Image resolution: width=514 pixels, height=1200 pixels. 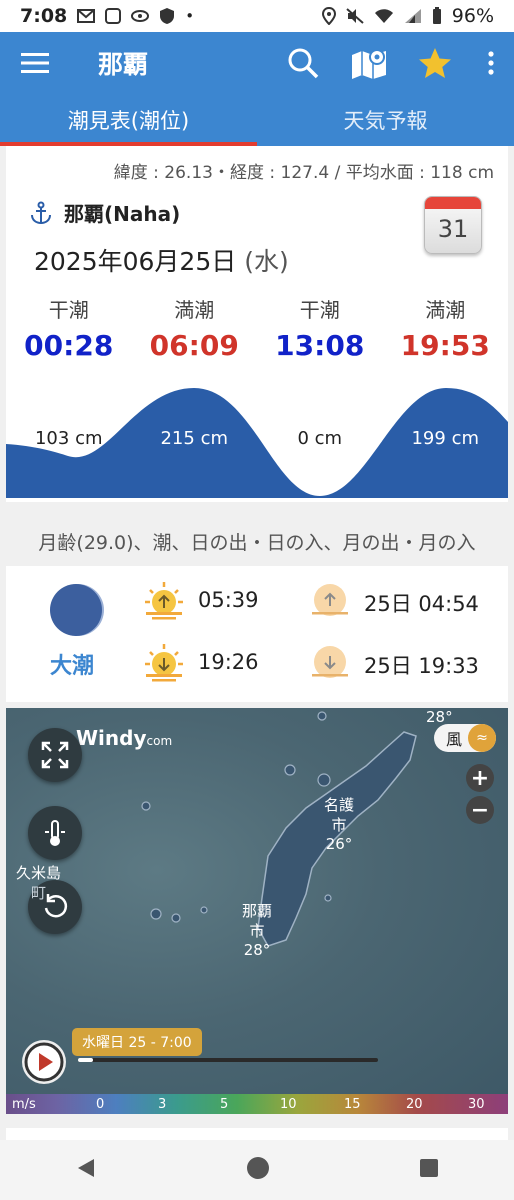 What do you see at coordinates (453, 739) in the screenshot?
I see `layer-label: 風` at bounding box center [453, 739].